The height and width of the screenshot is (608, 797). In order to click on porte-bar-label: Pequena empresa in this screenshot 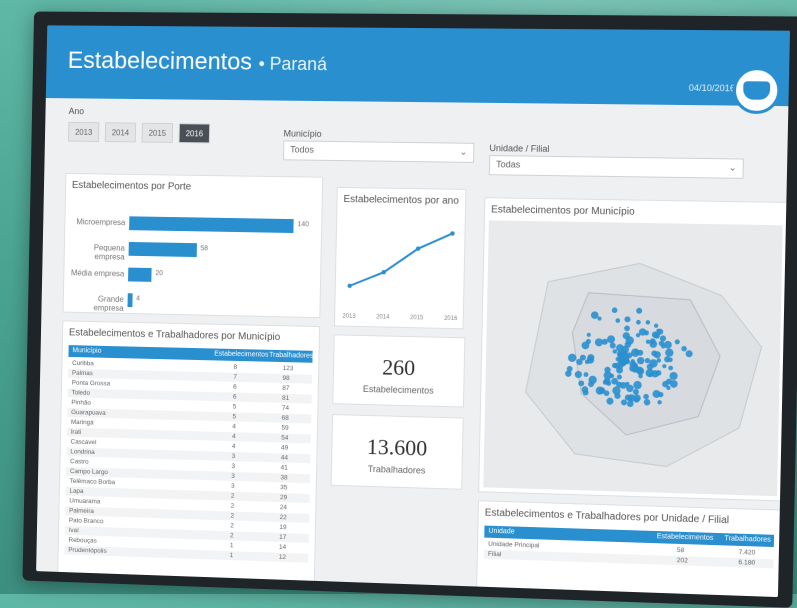, I will do `click(97, 252)`.